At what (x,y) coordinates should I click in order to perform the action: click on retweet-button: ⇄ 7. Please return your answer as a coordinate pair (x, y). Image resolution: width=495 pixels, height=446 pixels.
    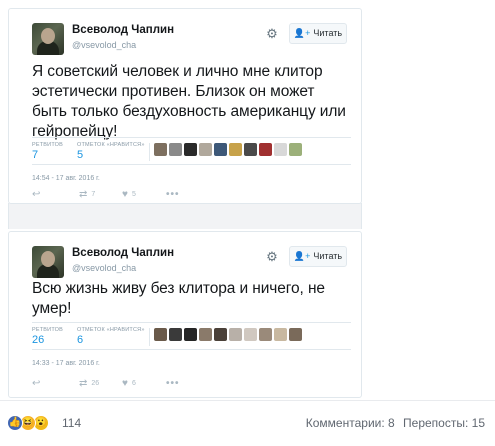
    Looking at the image, I should click on (87, 194).